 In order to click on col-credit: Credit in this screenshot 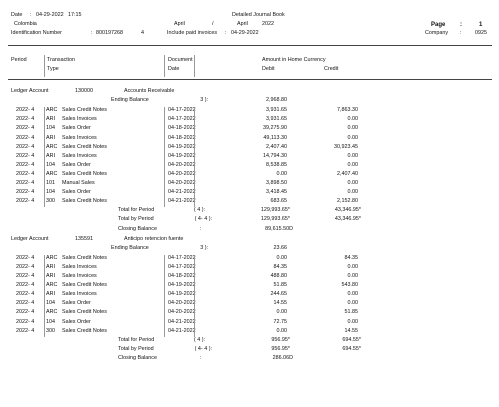, I will do `click(331, 69)`.